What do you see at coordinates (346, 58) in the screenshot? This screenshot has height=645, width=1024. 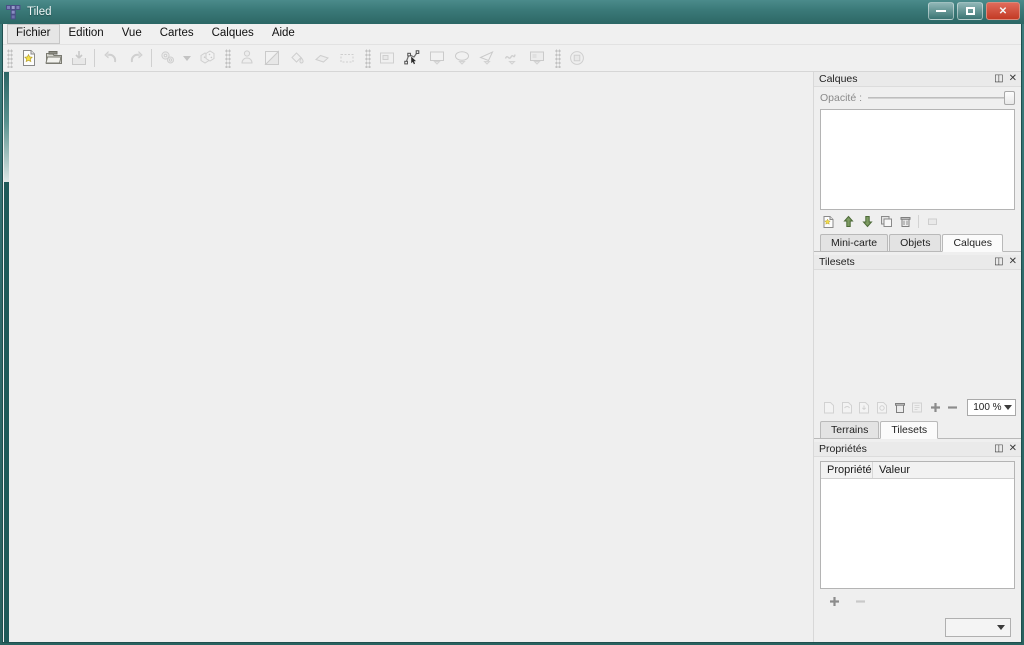 I see `rectangle-select-button` at bounding box center [346, 58].